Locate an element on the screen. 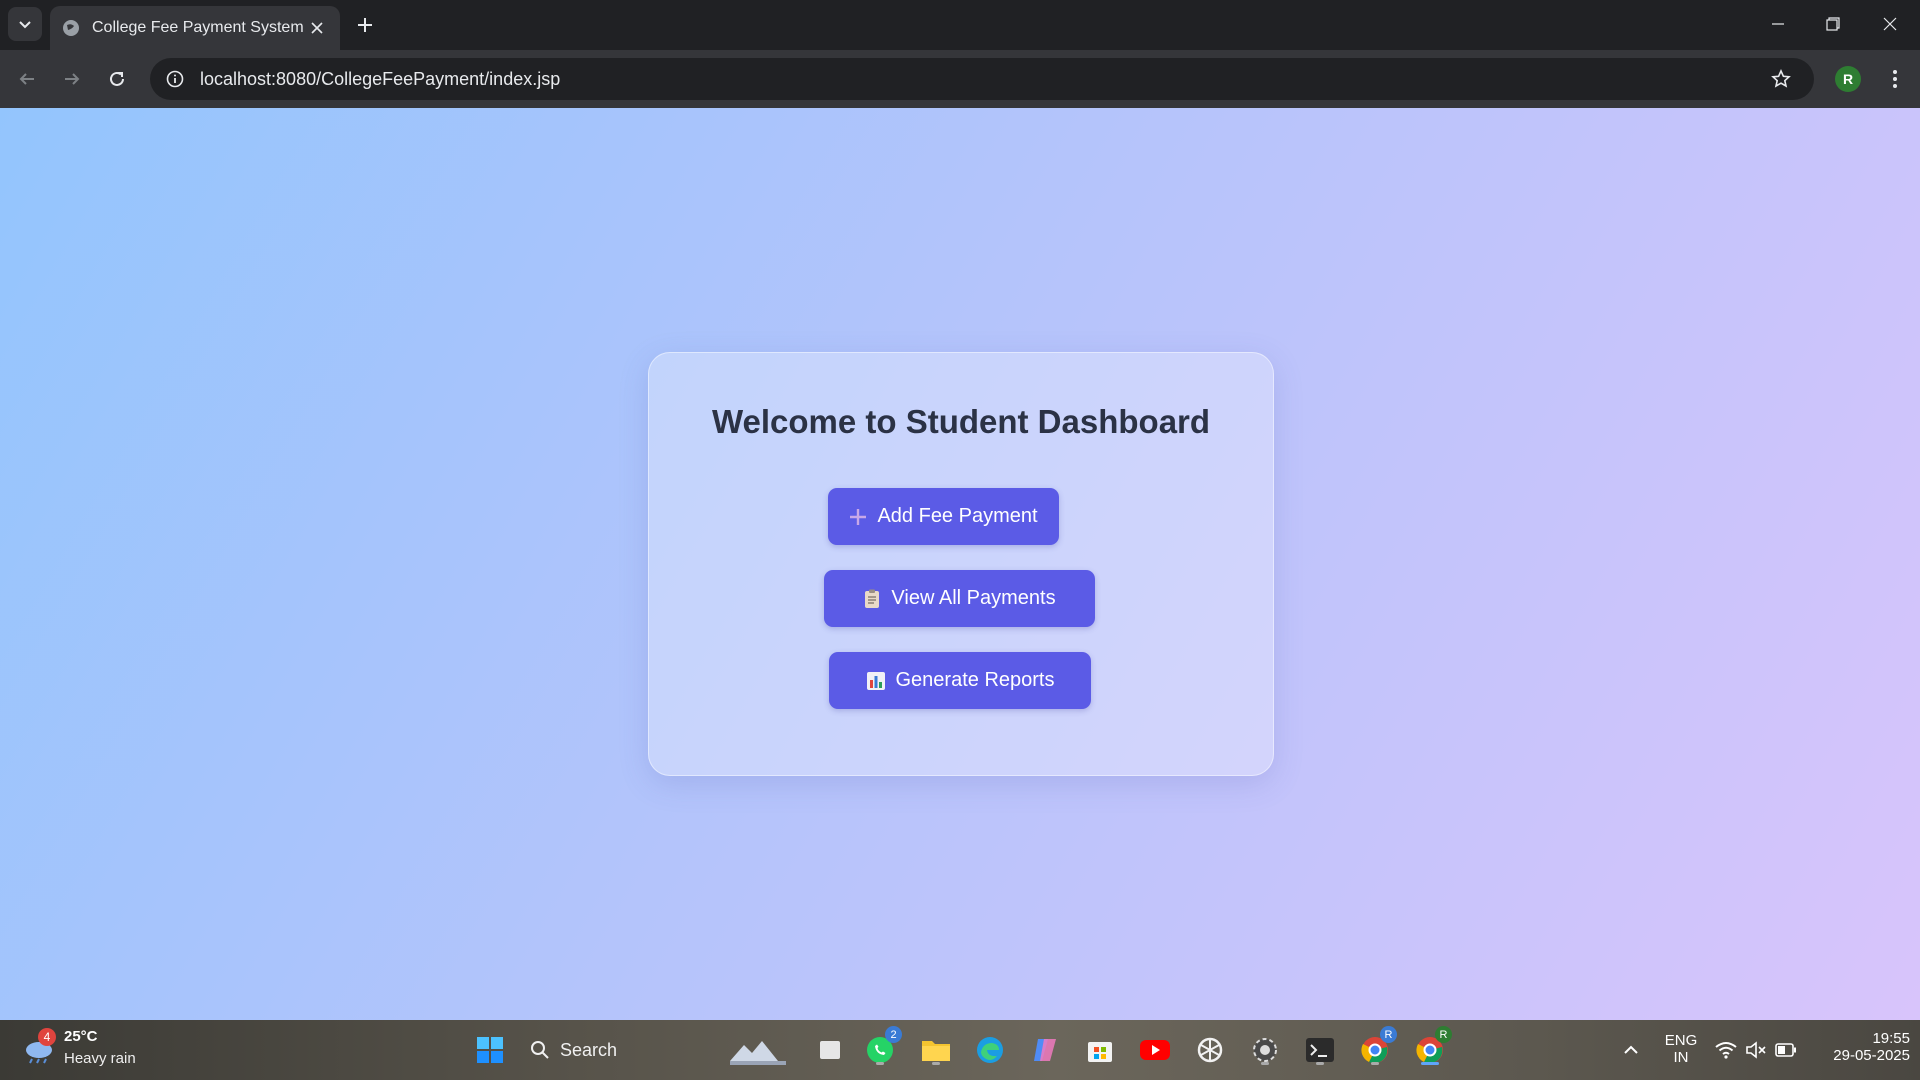  clock: 19:55 29-05-2025 is located at coordinates (1860, 1047).